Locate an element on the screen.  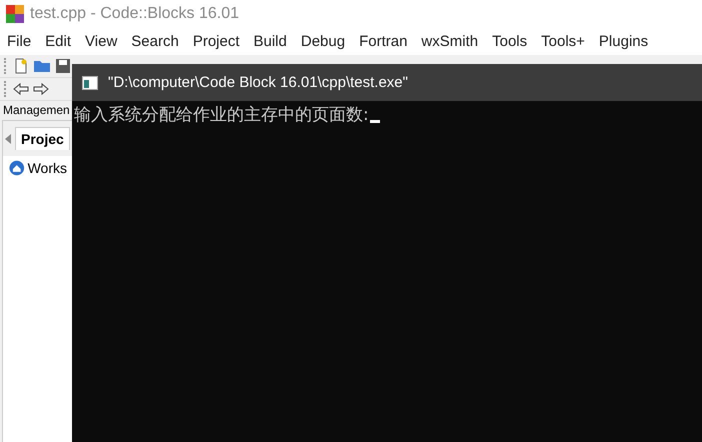
window-title: test.cpp - Code::Blocks 16.01 is located at coordinates (134, 14).